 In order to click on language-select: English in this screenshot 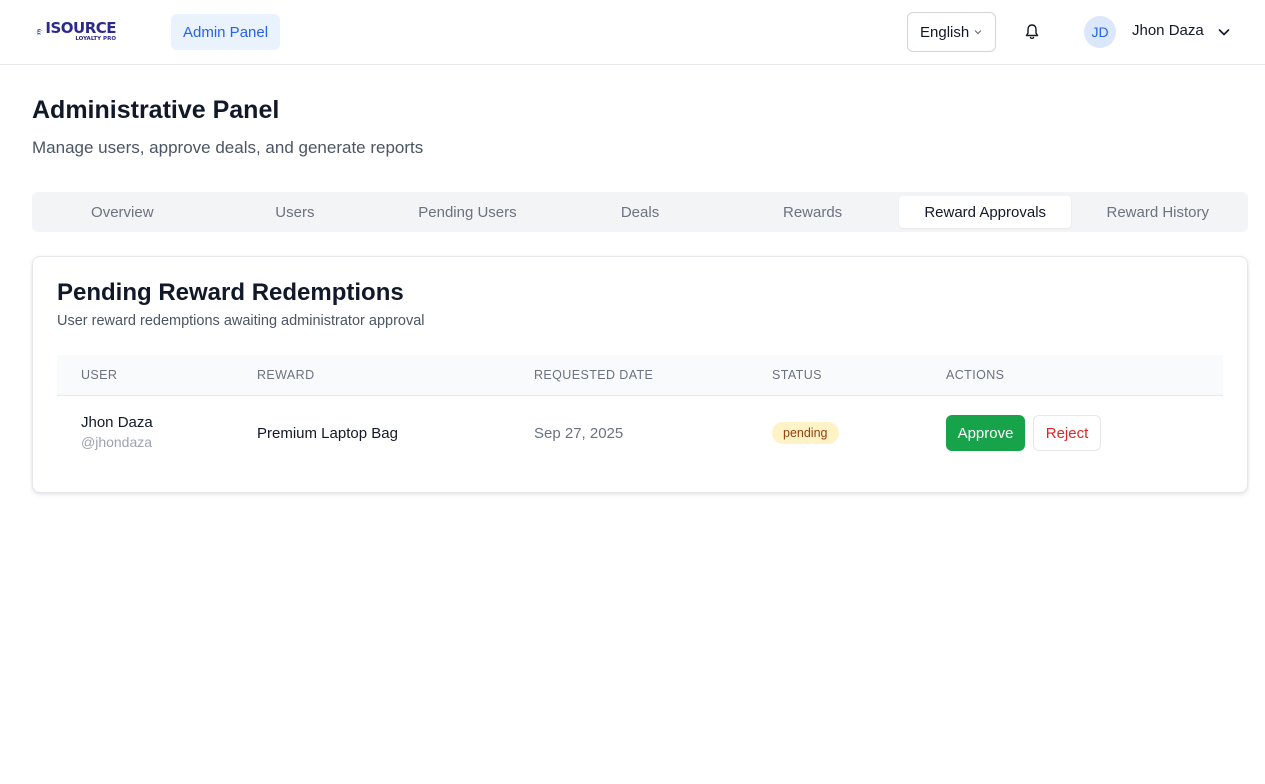, I will do `click(951, 32)`.